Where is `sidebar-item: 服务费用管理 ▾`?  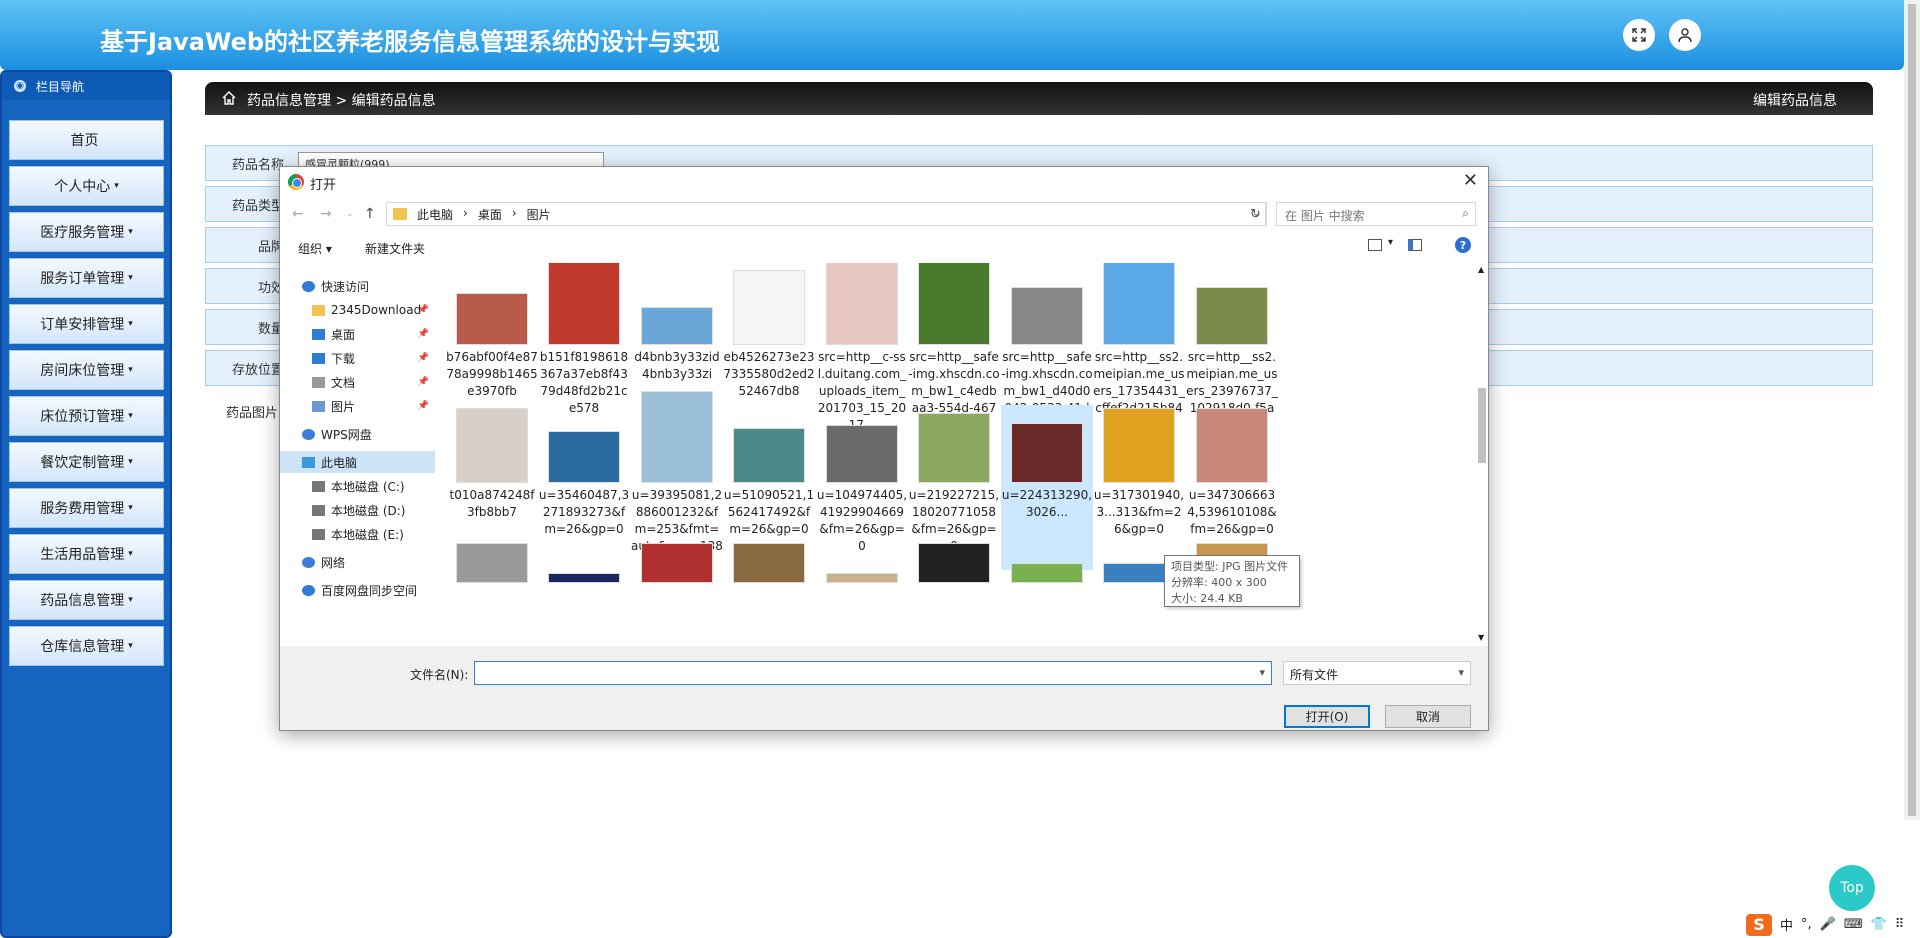
sidebar-item: 服务费用管理 ▾ is located at coordinates (86, 508).